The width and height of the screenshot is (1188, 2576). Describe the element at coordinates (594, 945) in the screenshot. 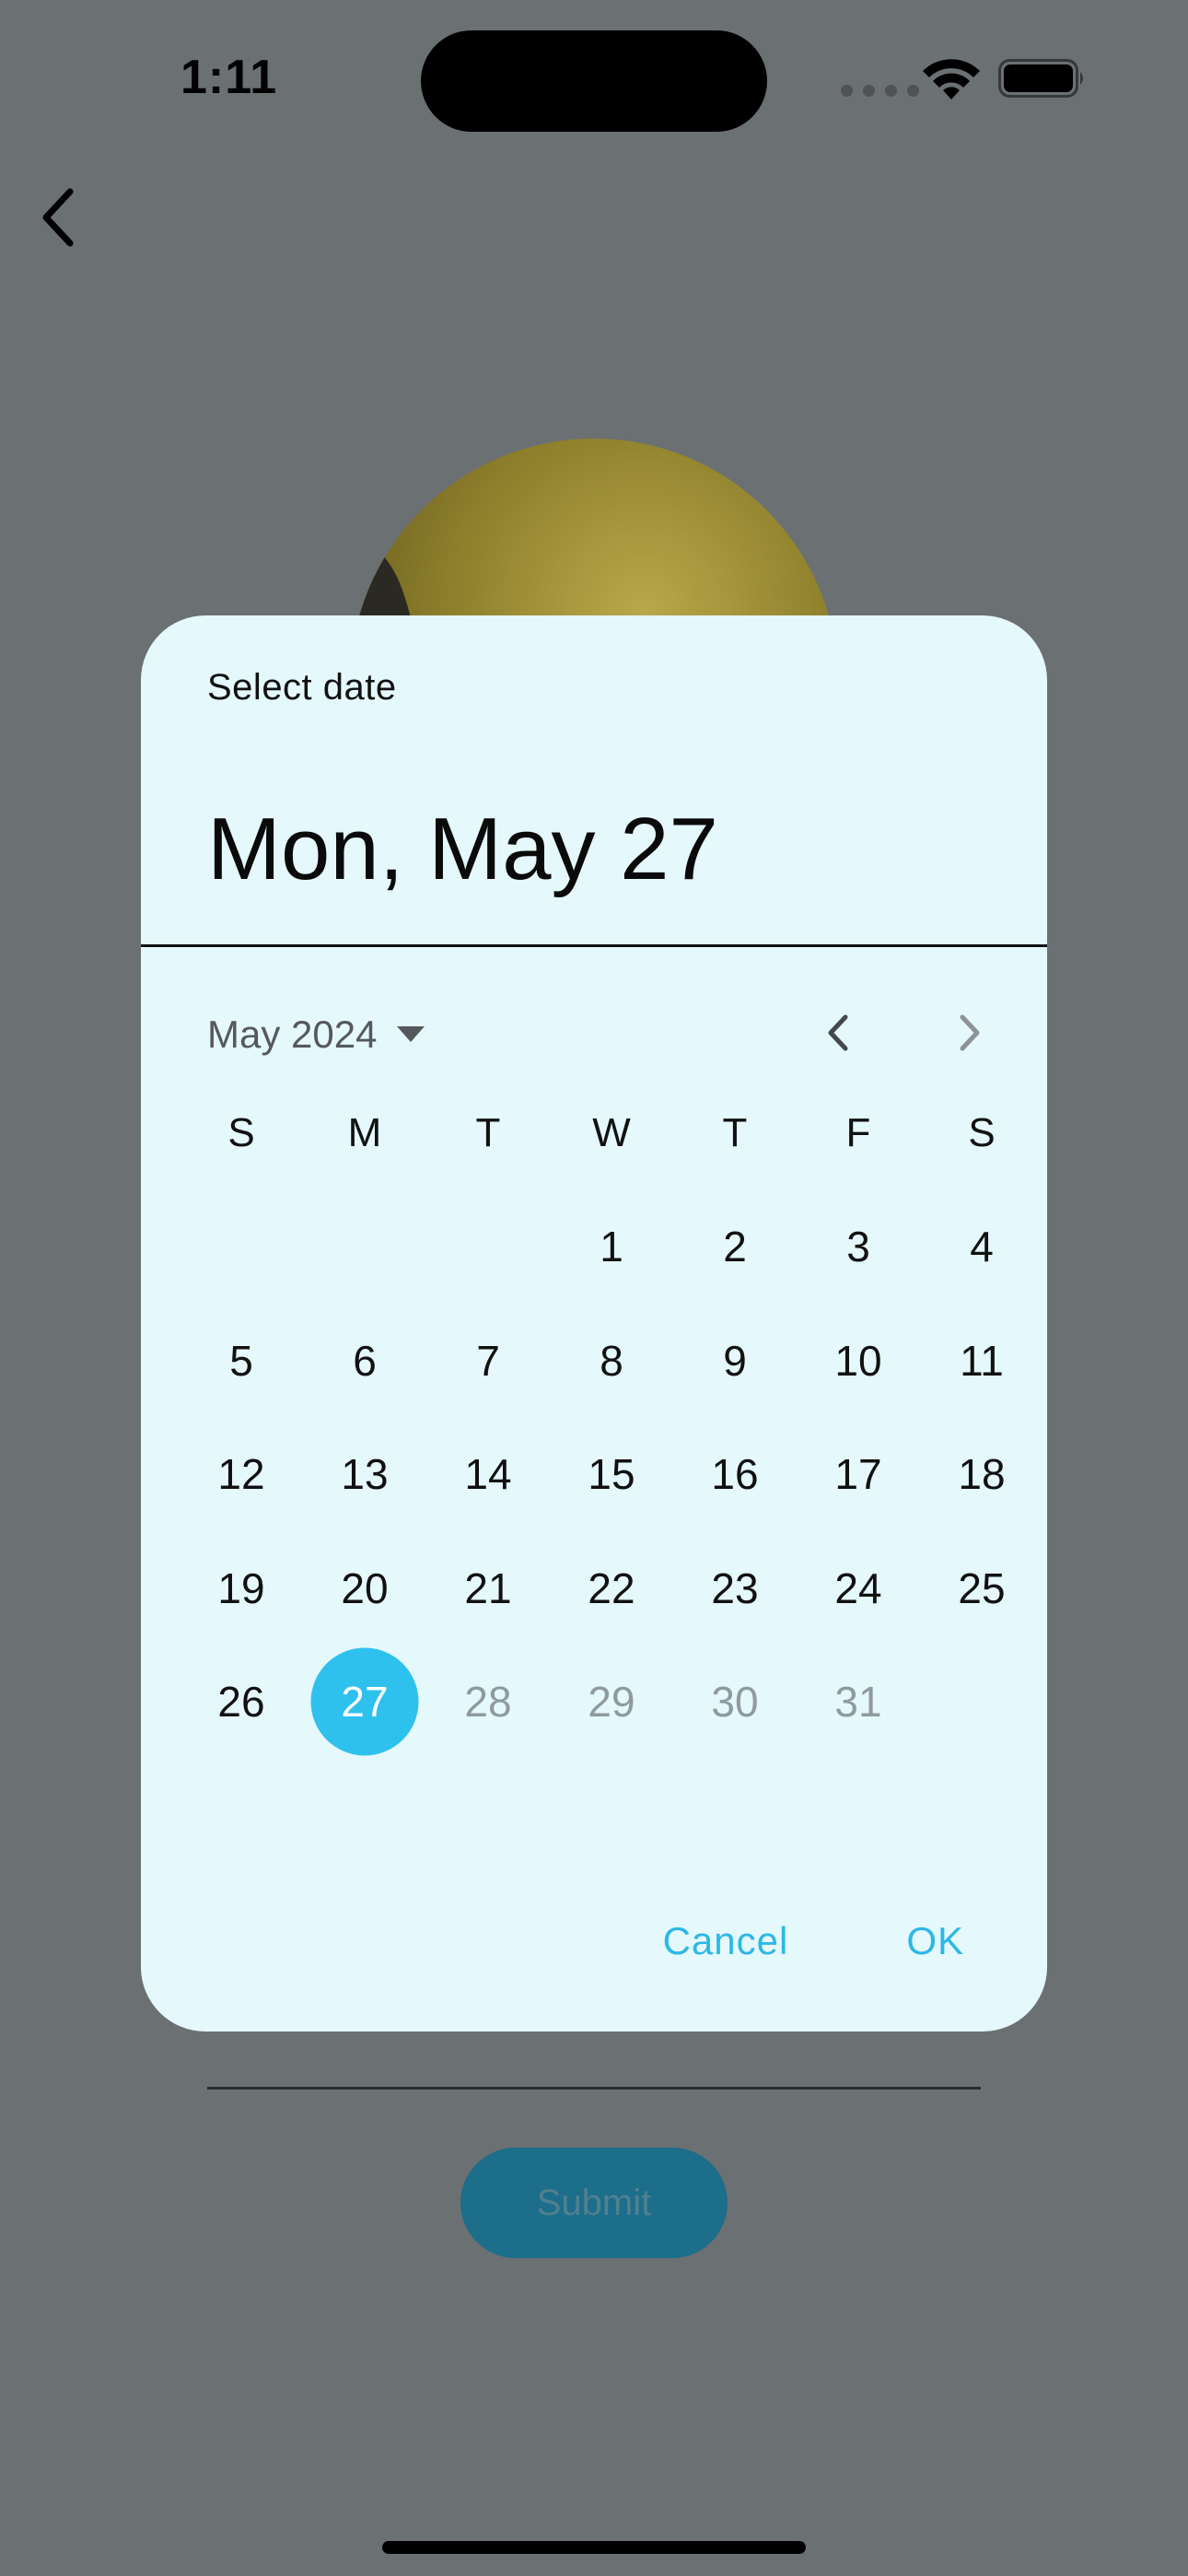

I see `header-divider` at that location.